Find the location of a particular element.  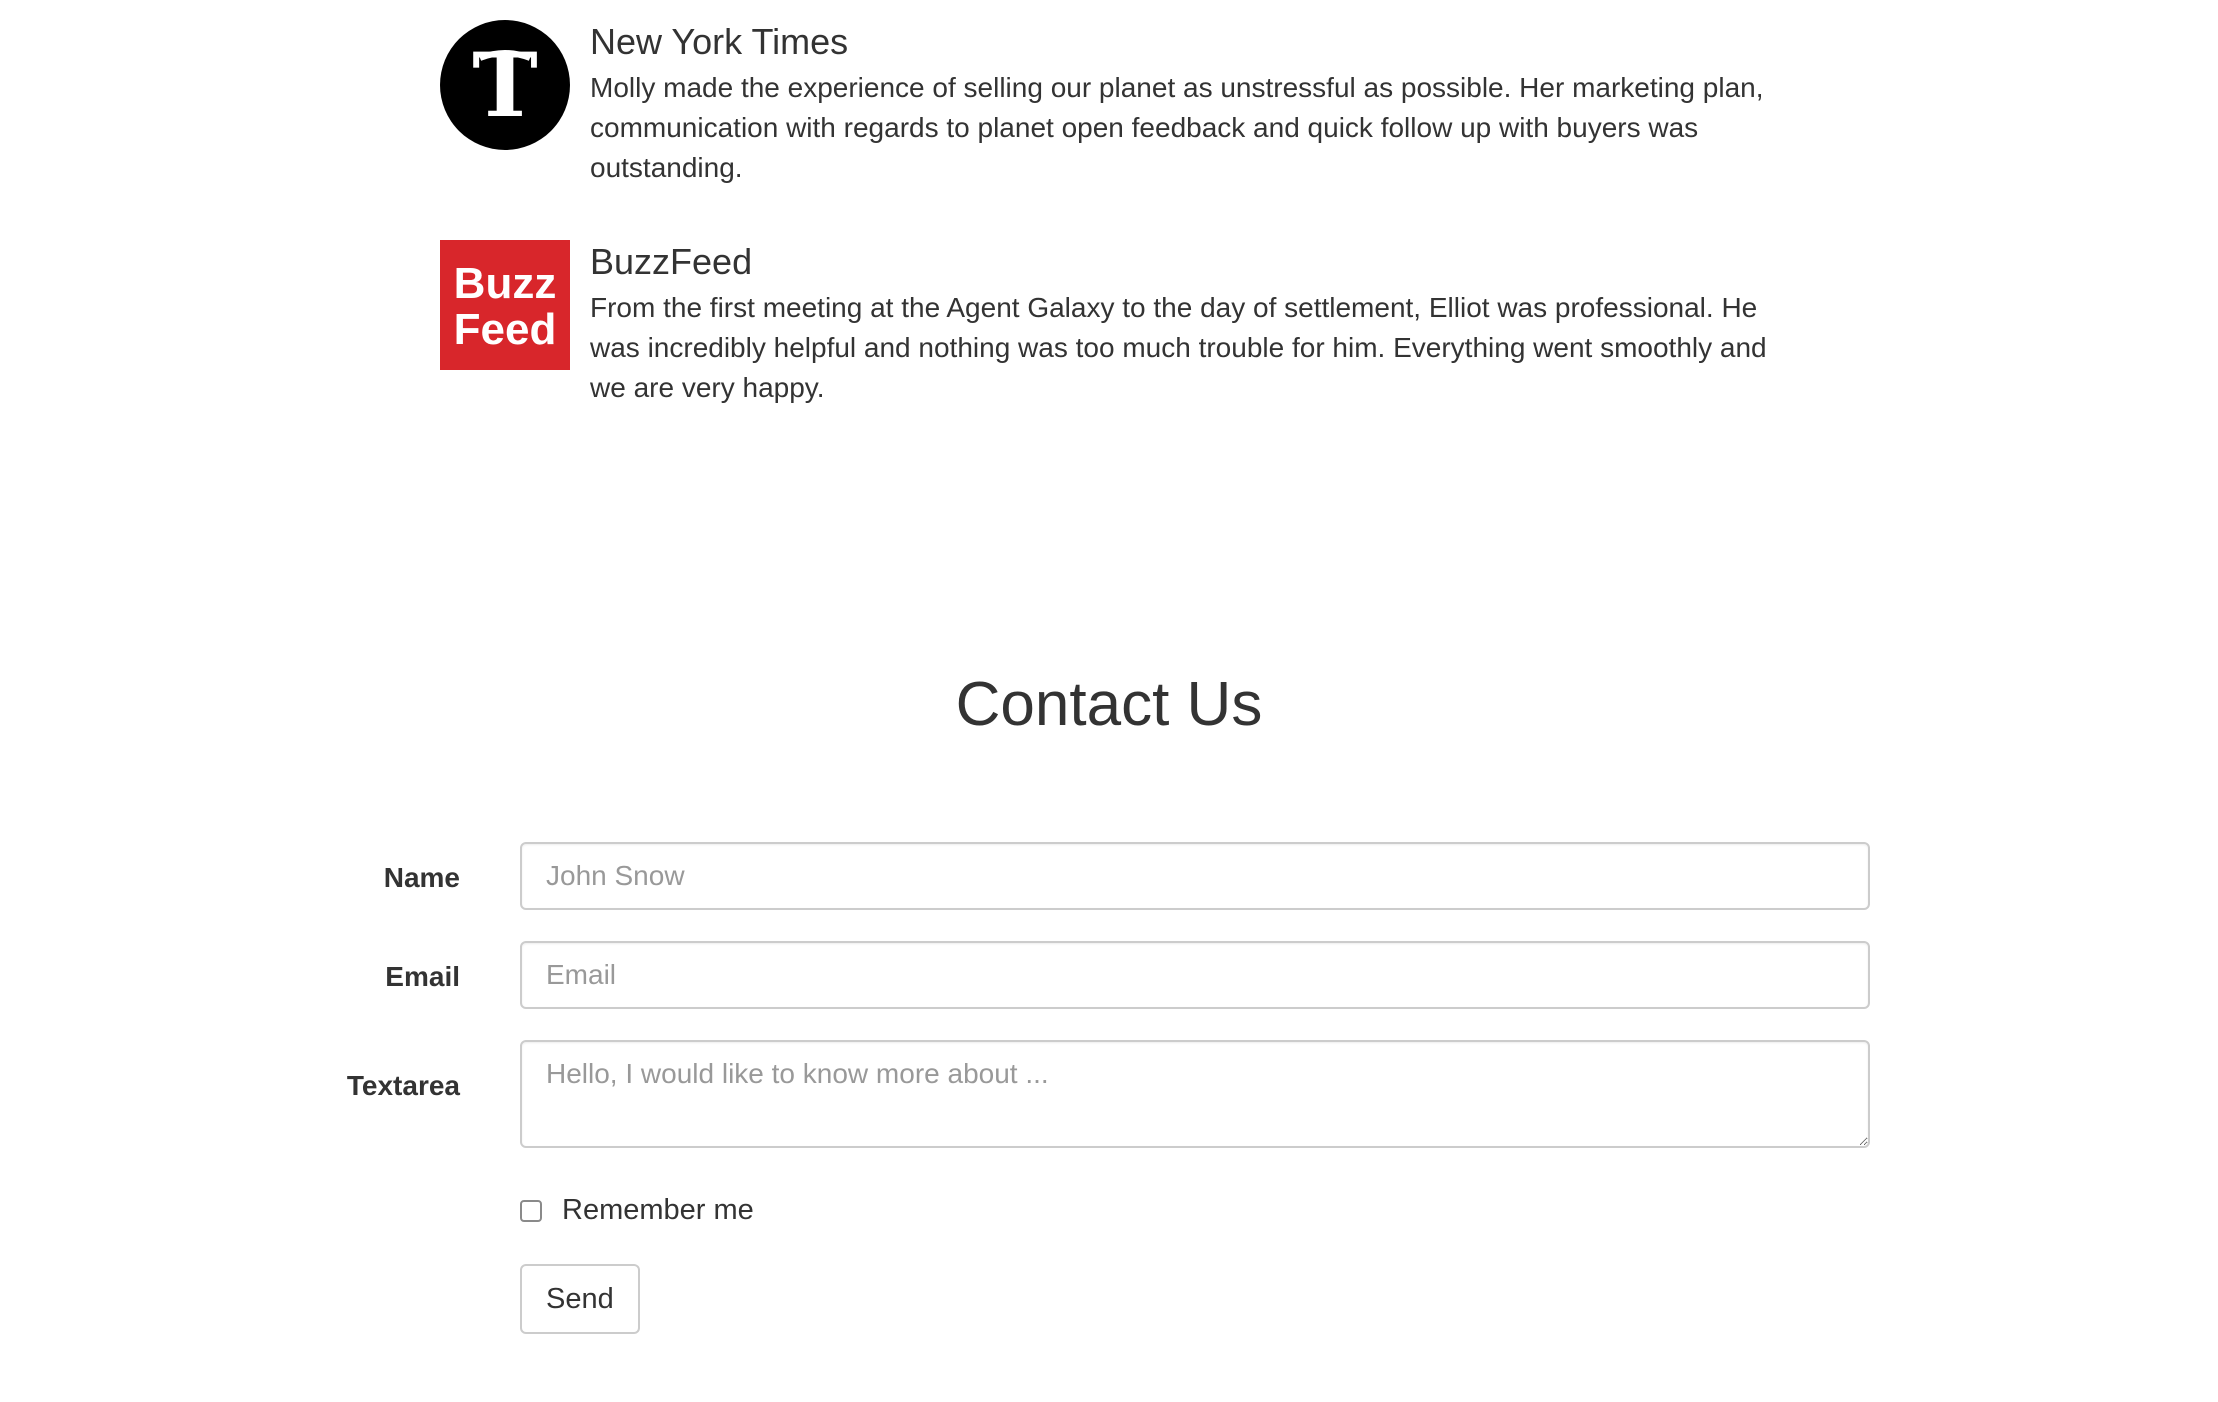

remember-me-label: Remember me is located at coordinates (658, 1210).